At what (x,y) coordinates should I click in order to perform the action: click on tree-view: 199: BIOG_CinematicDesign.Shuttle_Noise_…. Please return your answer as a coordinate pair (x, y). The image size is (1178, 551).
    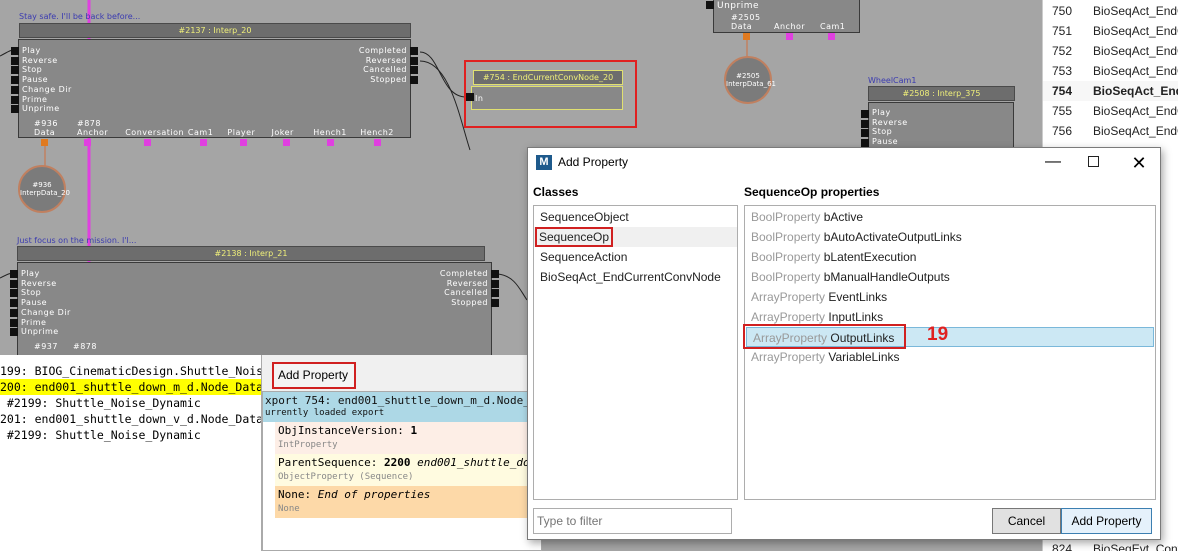
    Looking at the image, I should click on (131, 453).